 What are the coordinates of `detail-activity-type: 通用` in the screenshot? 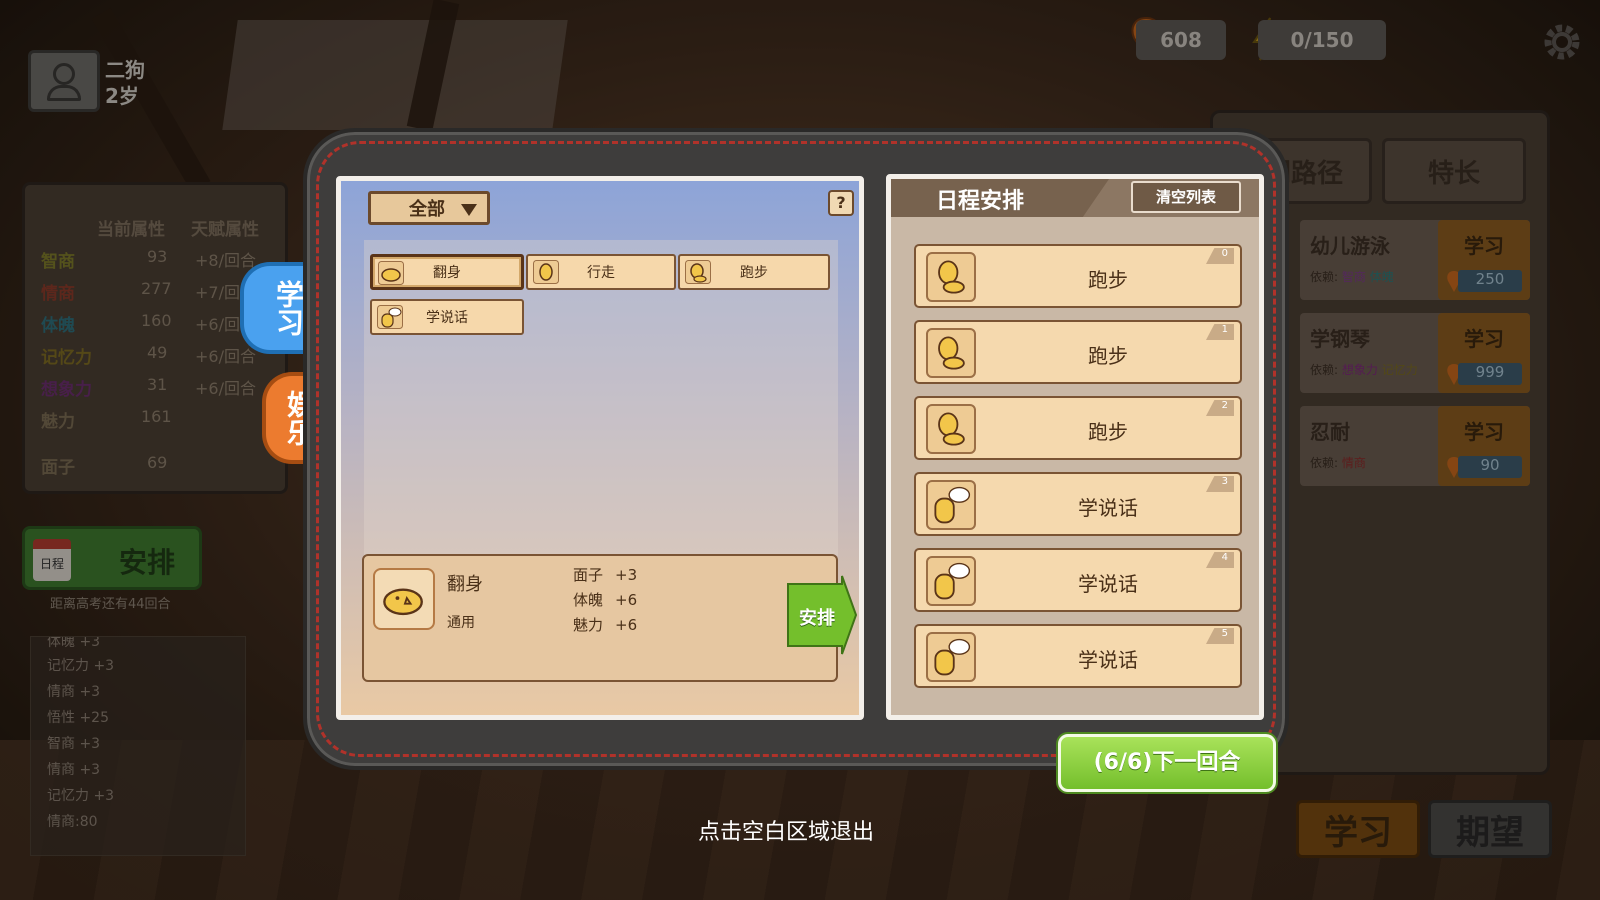 It's located at (461, 623).